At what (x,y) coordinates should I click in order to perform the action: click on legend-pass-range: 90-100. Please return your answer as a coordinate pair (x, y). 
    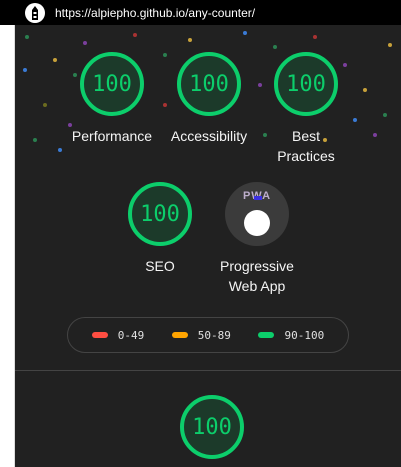
    Looking at the image, I should click on (304, 335).